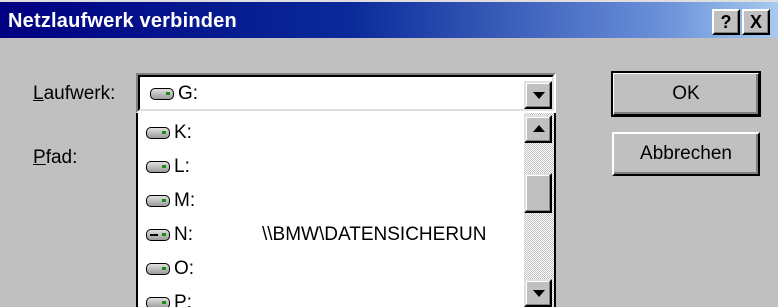 The width and height of the screenshot is (778, 307). Describe the element at coordinates (182, 166) in the screenshot. I see `drive-letter: L:` at that location.